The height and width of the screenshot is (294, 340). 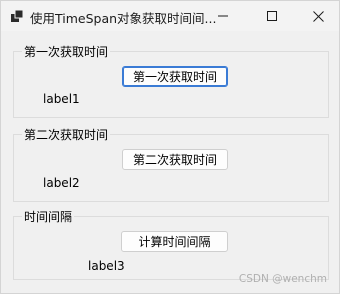 What do you see at coordinates (66, 51) in the screenshot?
I see `groupbox-title: 第一次获取时间` at bounding box center [66, 51].